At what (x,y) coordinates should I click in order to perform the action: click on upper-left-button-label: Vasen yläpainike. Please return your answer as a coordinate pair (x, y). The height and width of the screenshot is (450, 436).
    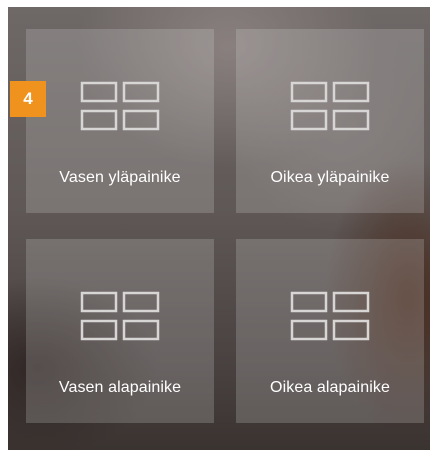
    Looking at the image, I should click on (120, 177).